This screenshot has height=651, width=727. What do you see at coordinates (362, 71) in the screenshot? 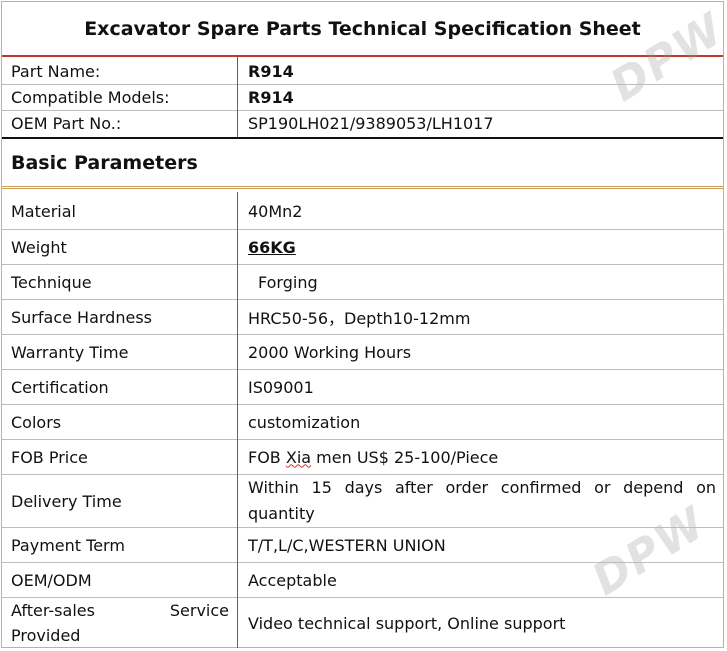
I see `row-part-name: Part Name: R914` at bounding box center [362, 71].